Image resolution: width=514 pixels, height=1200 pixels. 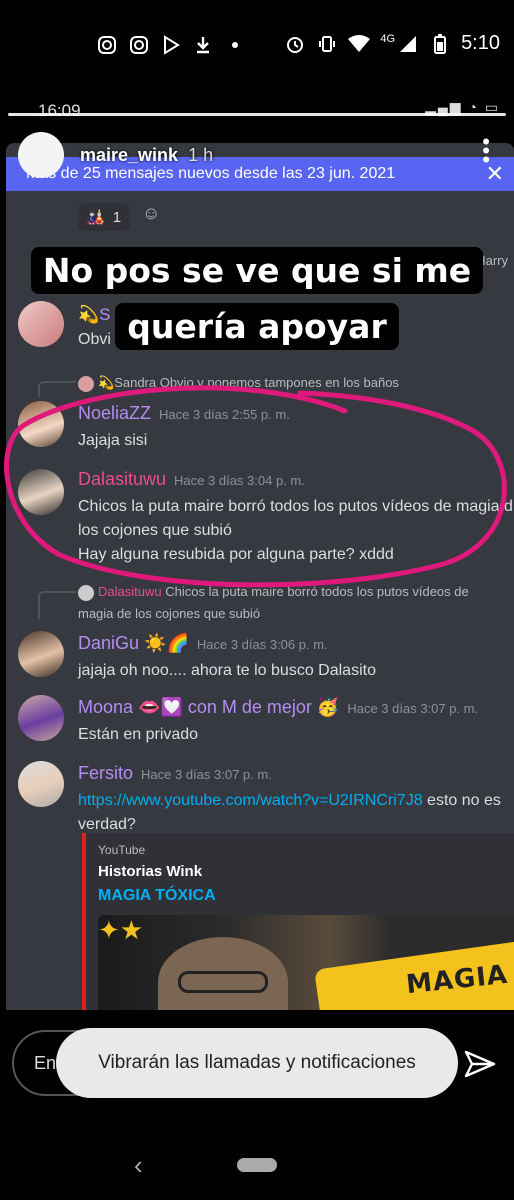 I want to click on back-icon: ‹, so click(x=138, y=1165).